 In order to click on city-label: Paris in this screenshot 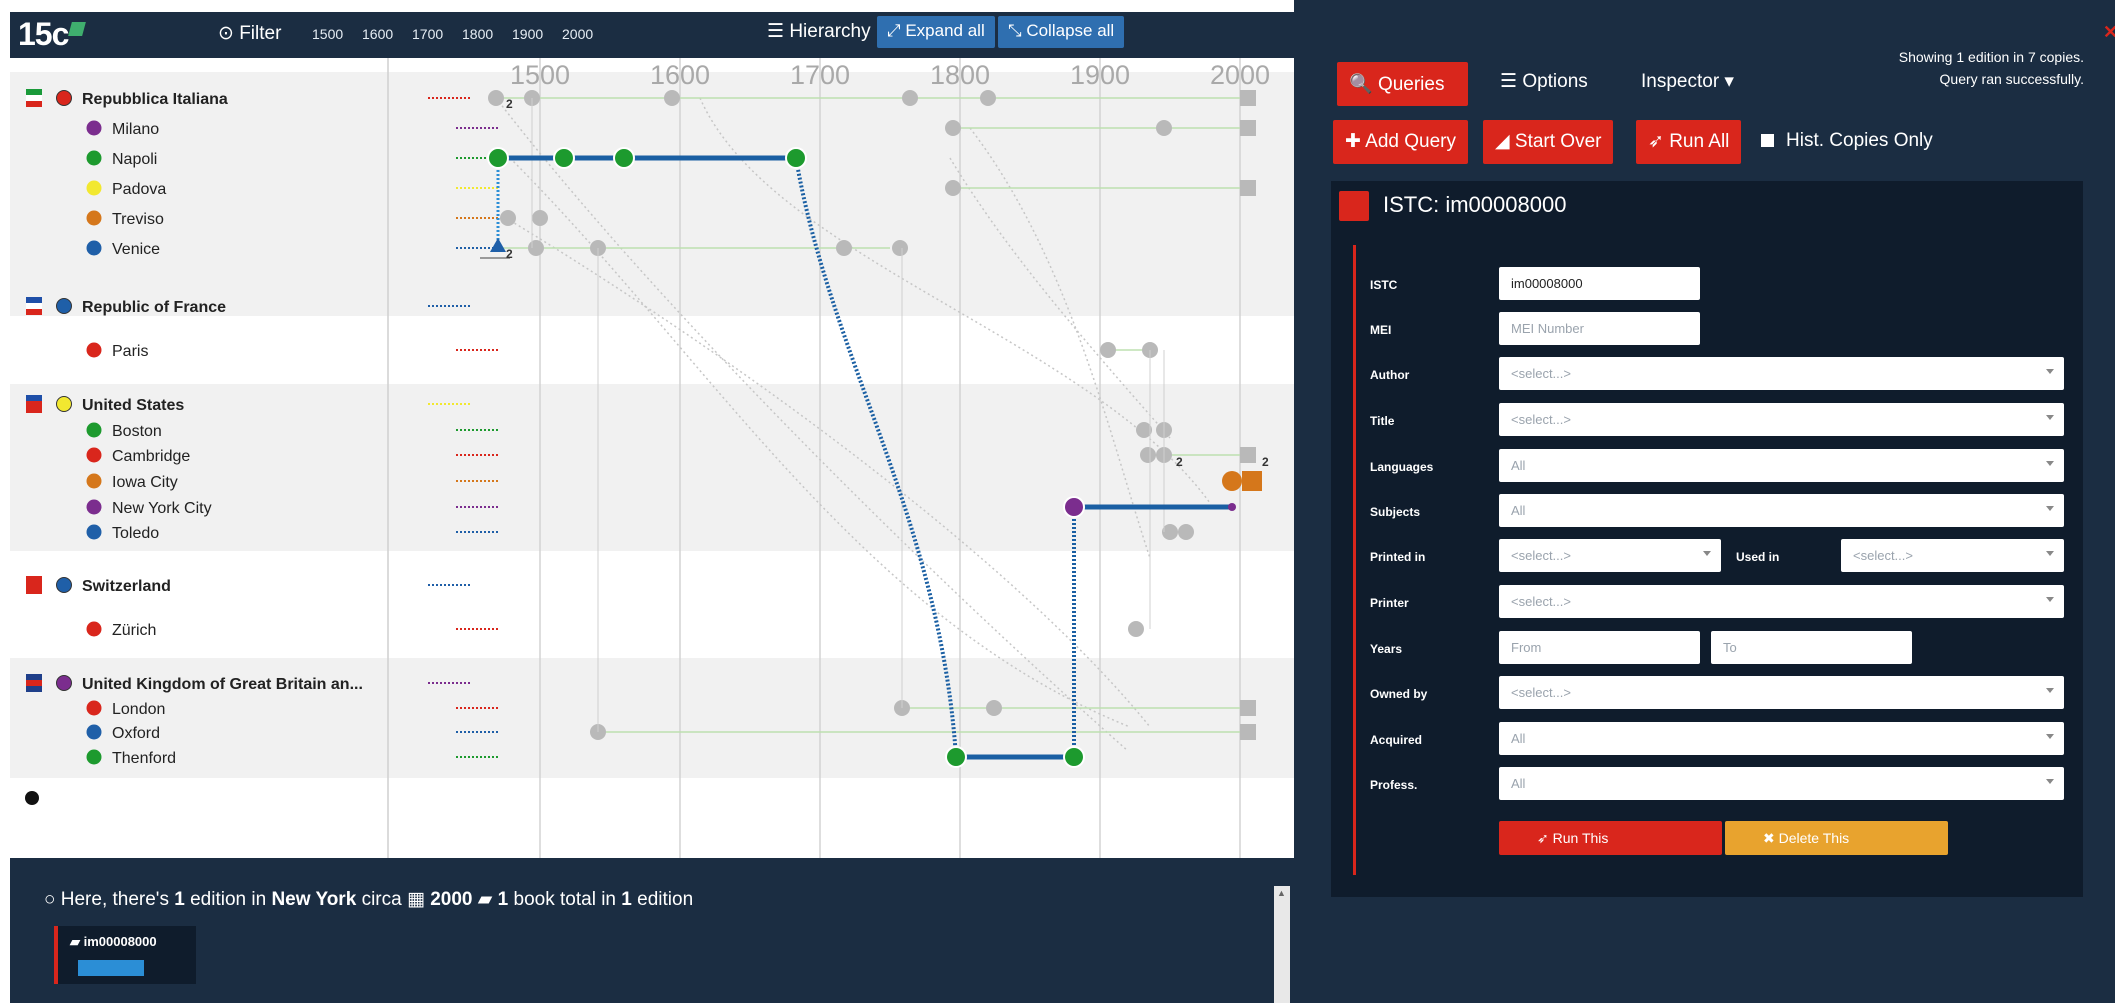, I will do `click(130, 351)`.